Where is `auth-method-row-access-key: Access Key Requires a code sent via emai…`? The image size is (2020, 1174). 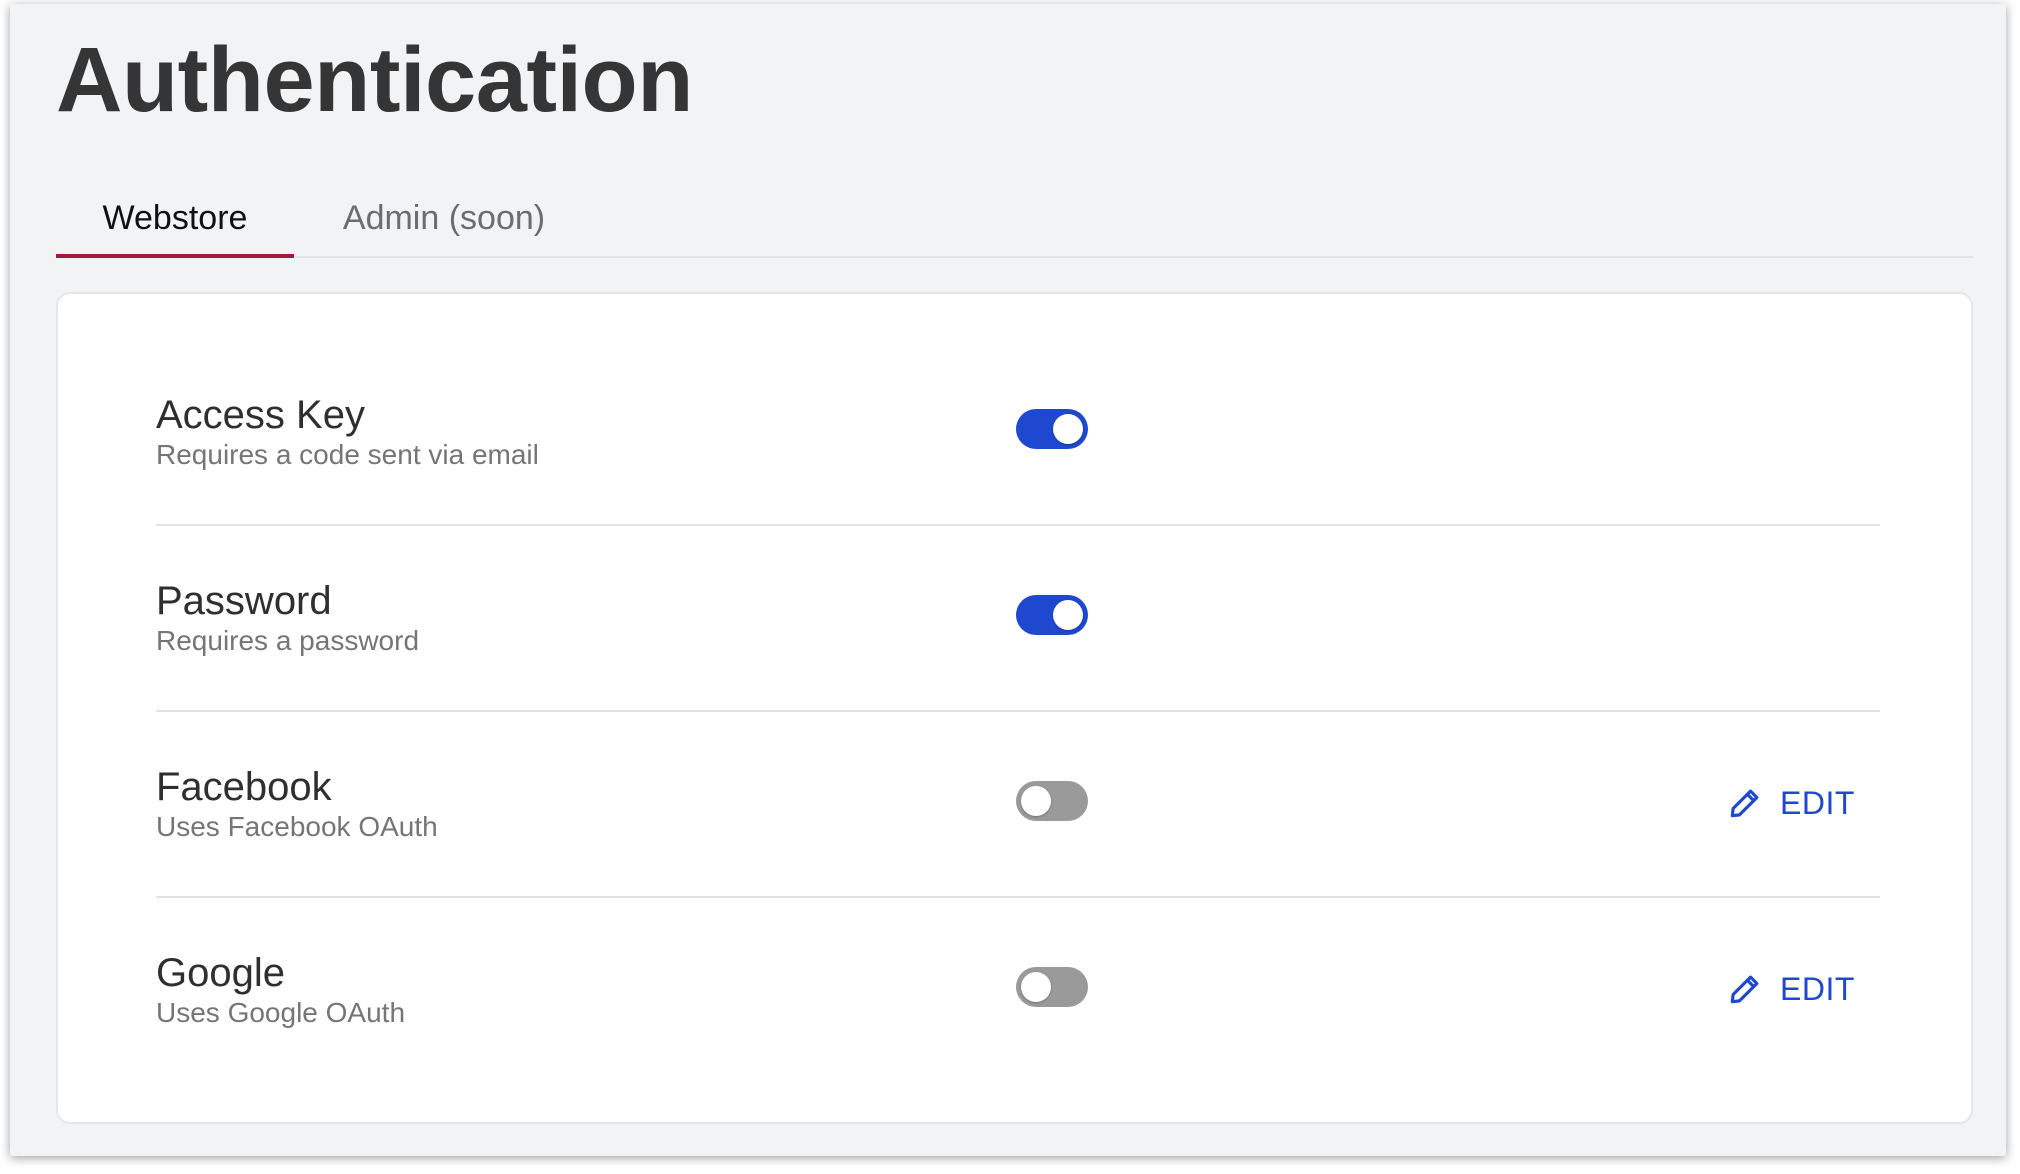 auth-method-row-access-key: Access Key Requires a code sent via emai… is located at coordinates (1018, 433).